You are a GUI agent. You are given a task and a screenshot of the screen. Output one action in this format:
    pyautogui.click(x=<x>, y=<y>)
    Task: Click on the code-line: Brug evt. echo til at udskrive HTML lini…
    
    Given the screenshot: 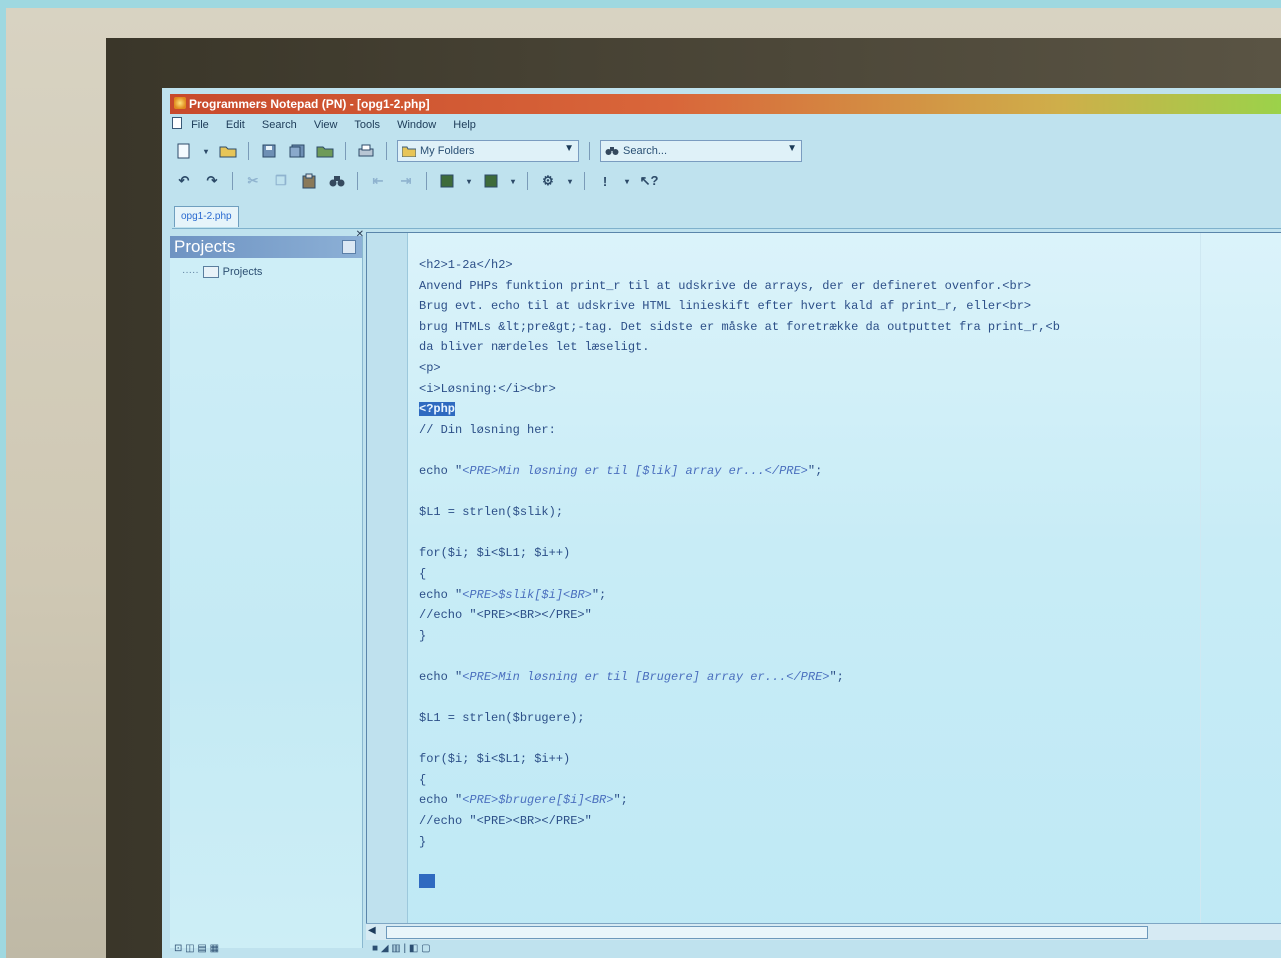 What is the action you would take?
    pyautogui.click(x=850, y=306)
    